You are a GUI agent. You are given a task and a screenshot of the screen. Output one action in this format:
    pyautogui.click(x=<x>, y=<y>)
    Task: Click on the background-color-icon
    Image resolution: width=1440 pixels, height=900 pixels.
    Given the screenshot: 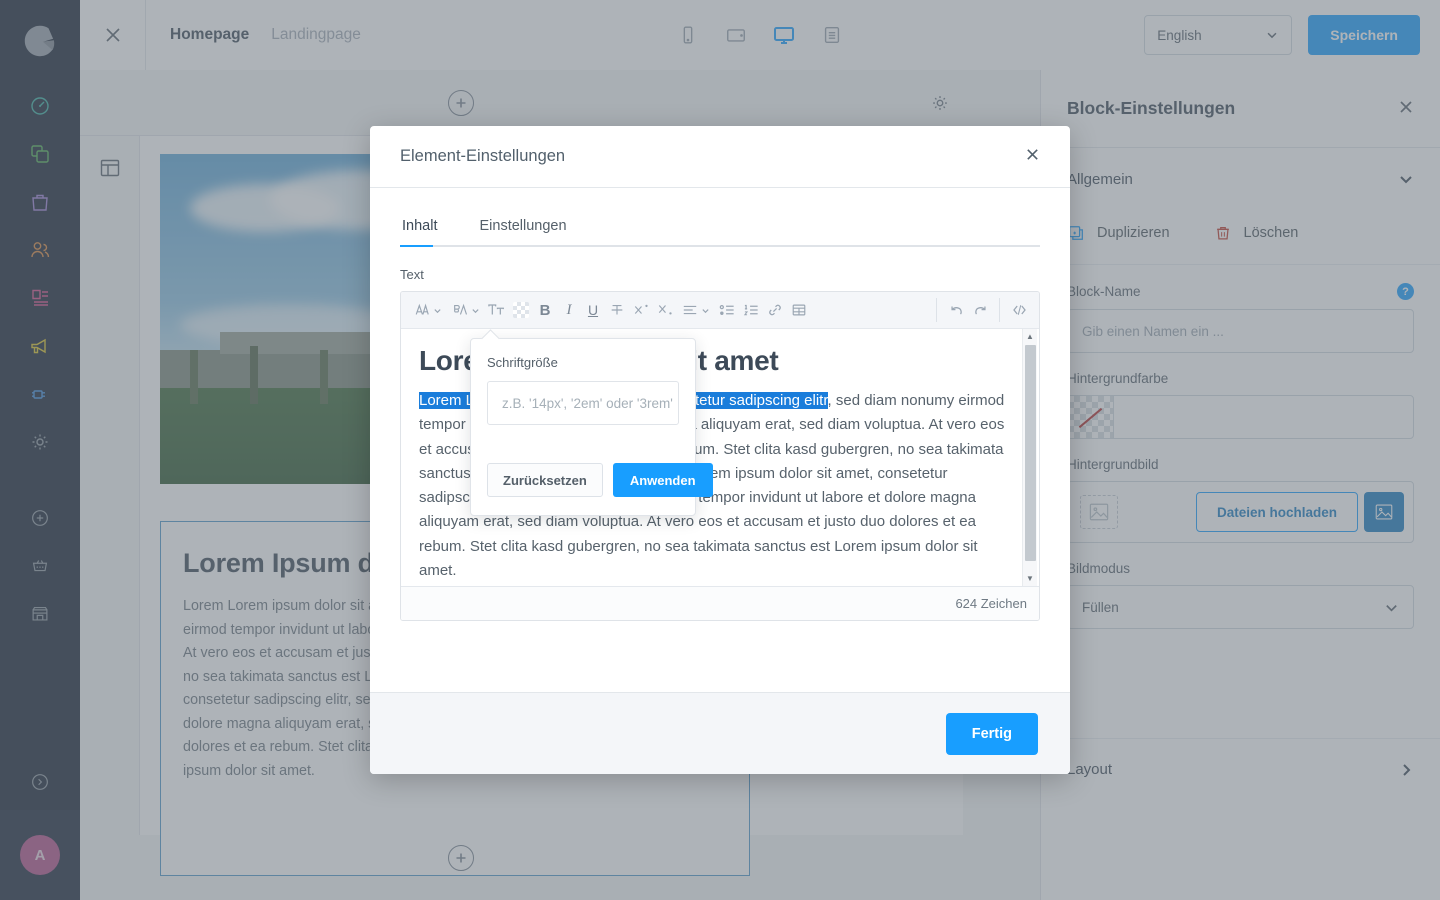 What is the action you would take?
    pyautogui.click(x=466, y=310)
    